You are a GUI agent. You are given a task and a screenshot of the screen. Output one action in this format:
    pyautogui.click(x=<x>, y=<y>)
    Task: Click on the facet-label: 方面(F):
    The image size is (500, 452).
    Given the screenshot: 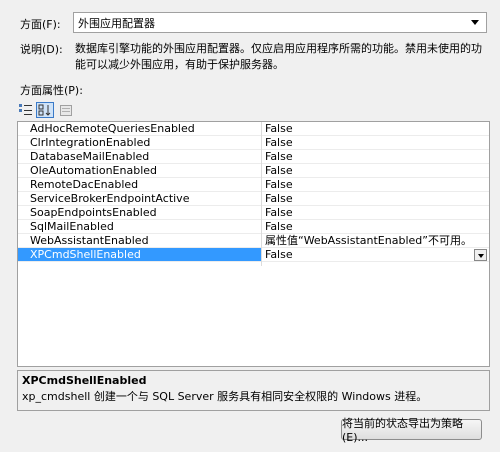 What is the action you would take?
    pyautogui.click(x=40, y=24)
    